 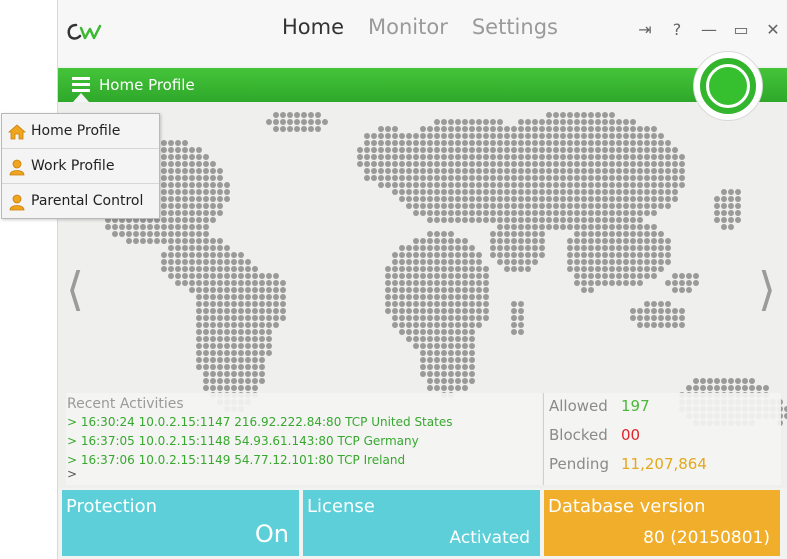 I want to click on profile-option-work: Work Profile, so click(x=80, y=166).